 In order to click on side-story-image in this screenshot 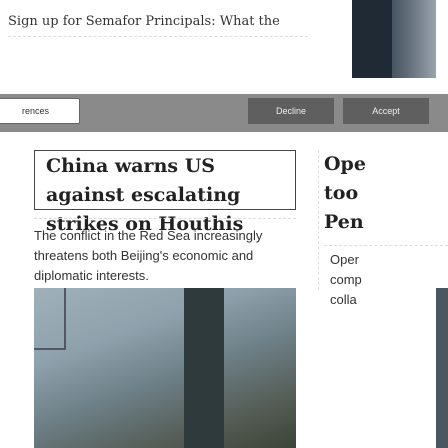, I will do `click(442, 368)`.